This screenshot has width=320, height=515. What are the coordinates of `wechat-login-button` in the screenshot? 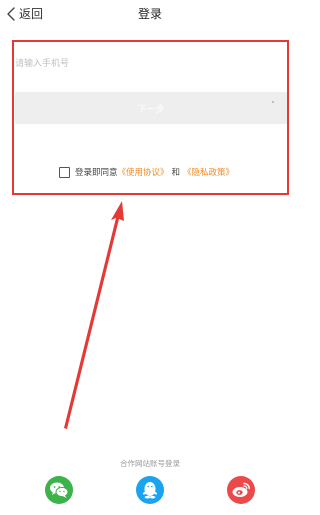 It's located at (59, 490).